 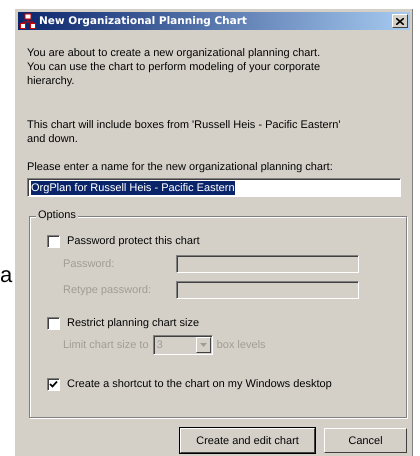 What do you see at coordinates (214, 187) in the screenshot?
I see `name-input-field: OrgPlan for Russell Heis - Pacific Eastern` at bounding box center [214, 187].